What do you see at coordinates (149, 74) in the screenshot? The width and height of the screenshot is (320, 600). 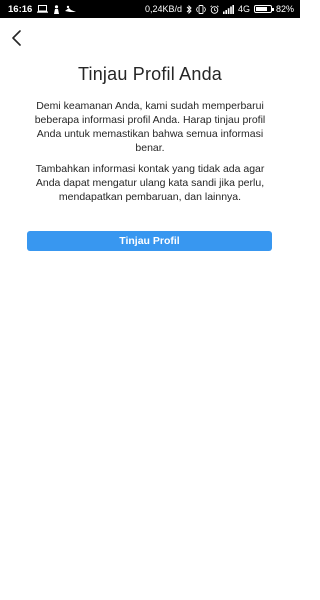 I see `page-title: Tinjau Profil Anda` at bounding box center [149, 74].